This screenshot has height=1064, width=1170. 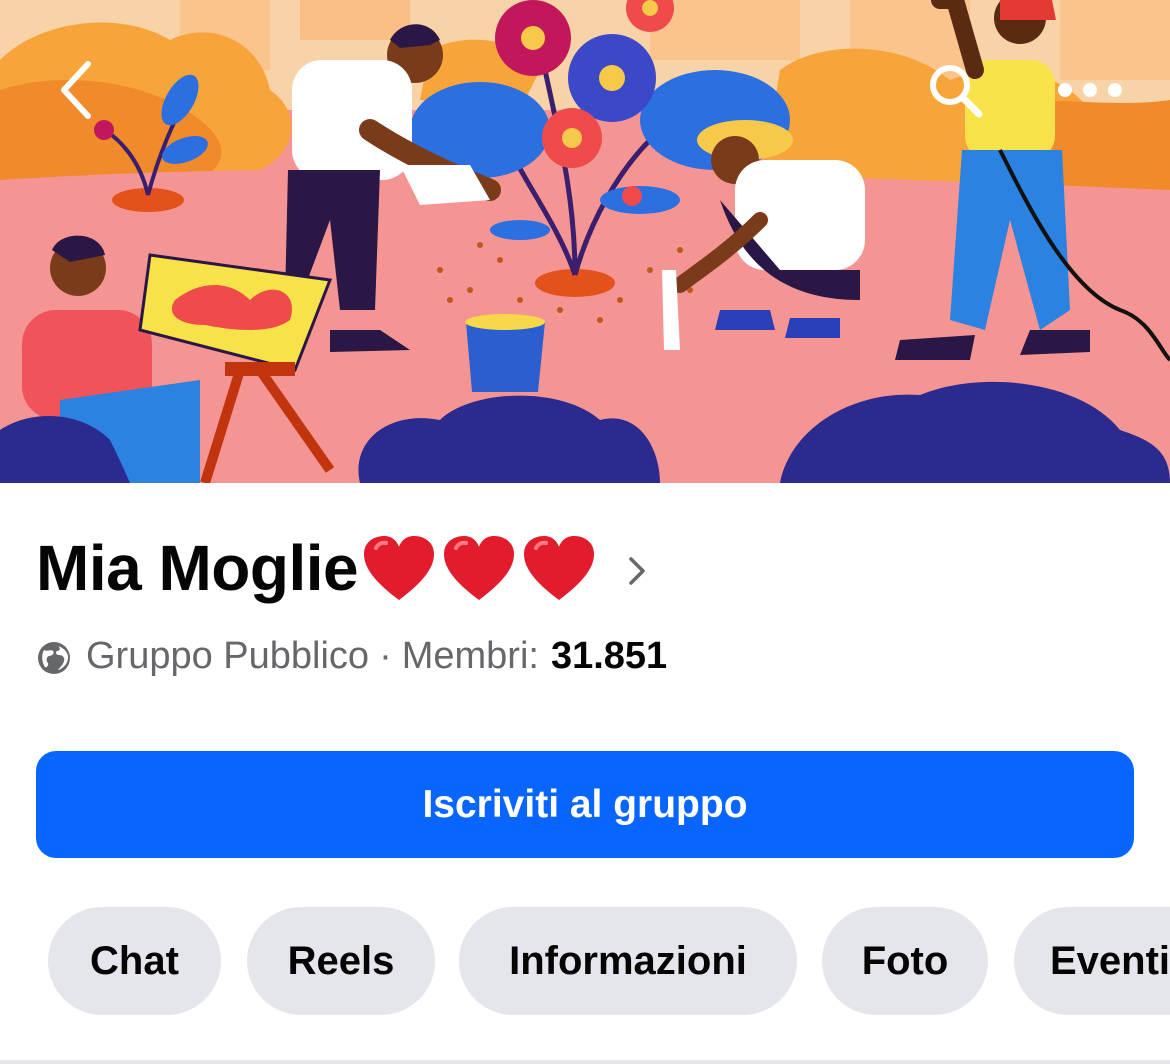 I want to click on chevron-right-icon, so click(x=637, y=571).